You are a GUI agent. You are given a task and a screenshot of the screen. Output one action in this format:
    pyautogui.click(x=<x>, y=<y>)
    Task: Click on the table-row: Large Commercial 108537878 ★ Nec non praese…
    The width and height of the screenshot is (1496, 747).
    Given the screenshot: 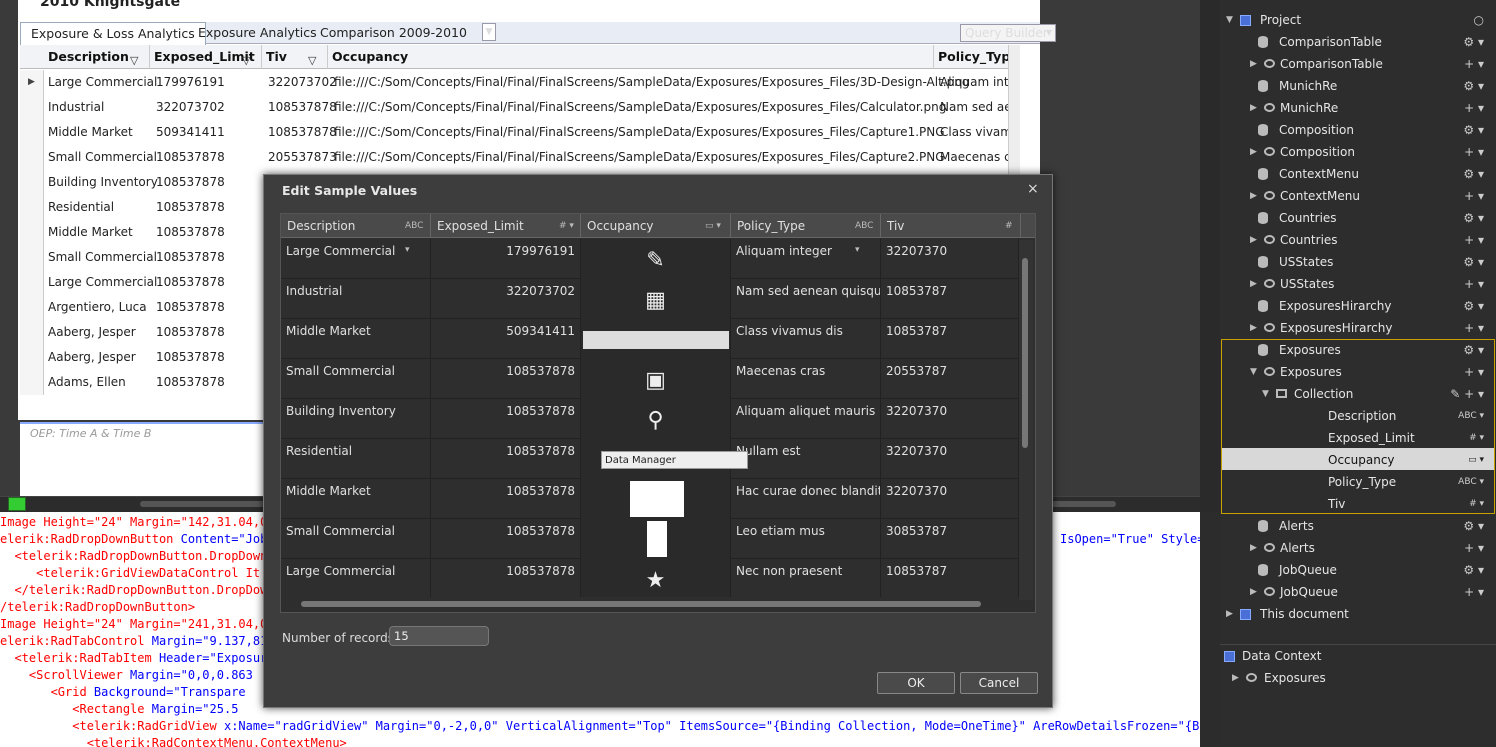 What is the action you would take?
    pyautogui.click(x=651, y=578)
    